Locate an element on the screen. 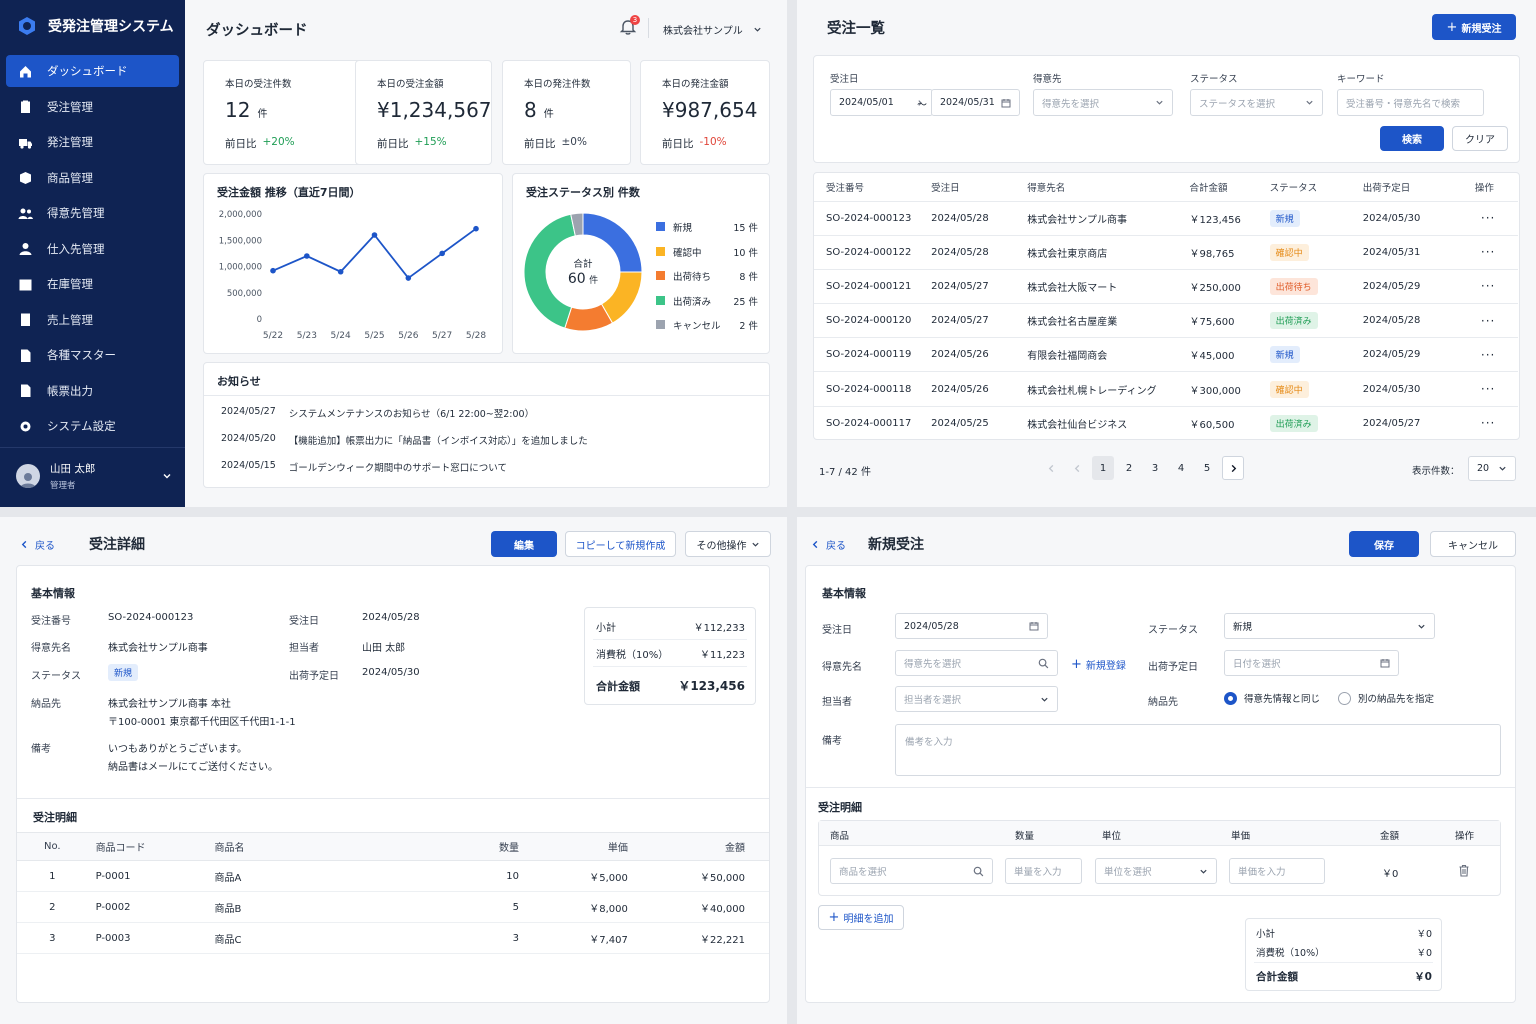 The image size is (1536, 1024). order-no: SO-2024-000121 is located at coordinates (867, 286).